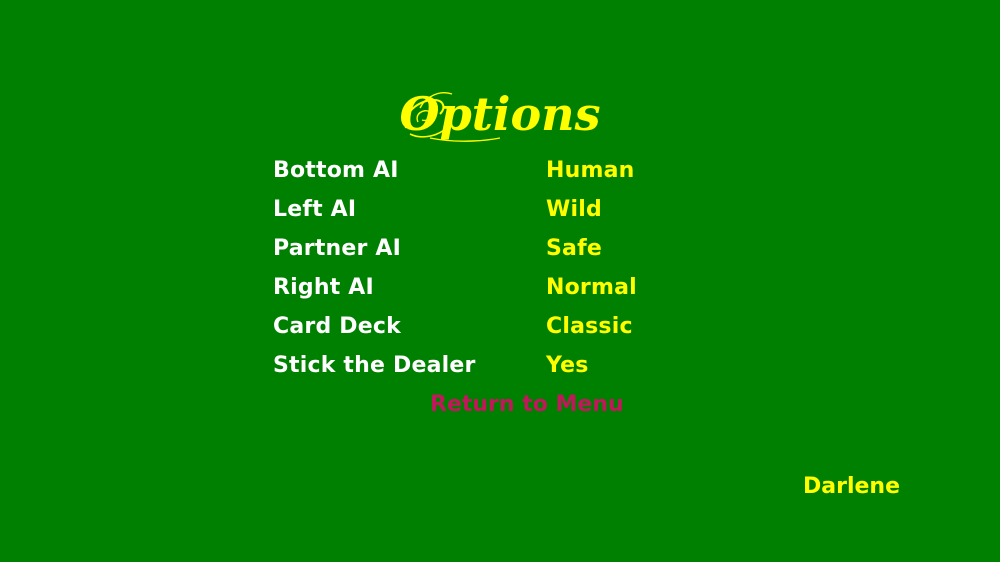  I want to click on option-label: Right AI, so click(323, 287).